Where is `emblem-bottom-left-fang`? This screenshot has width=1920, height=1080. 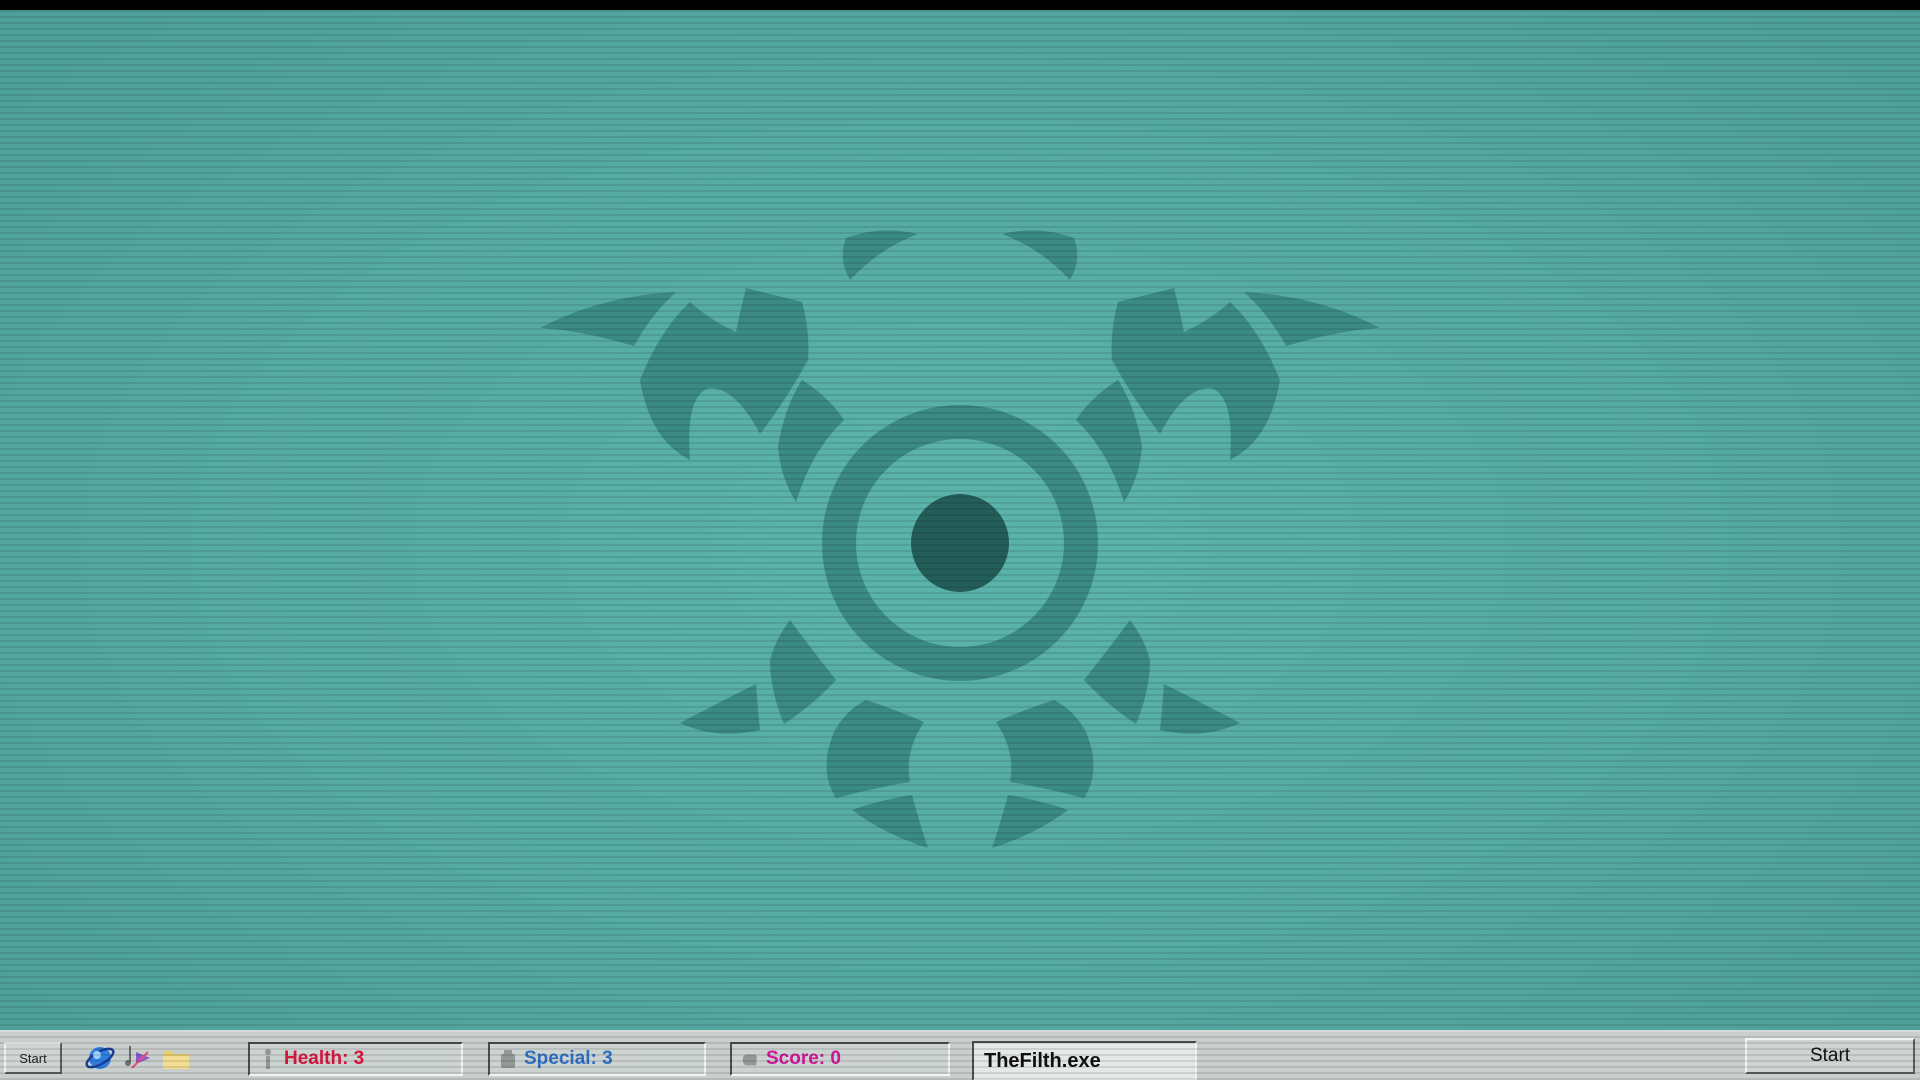
emblem-bottom-left-fang is located at coordinates (890, 821).